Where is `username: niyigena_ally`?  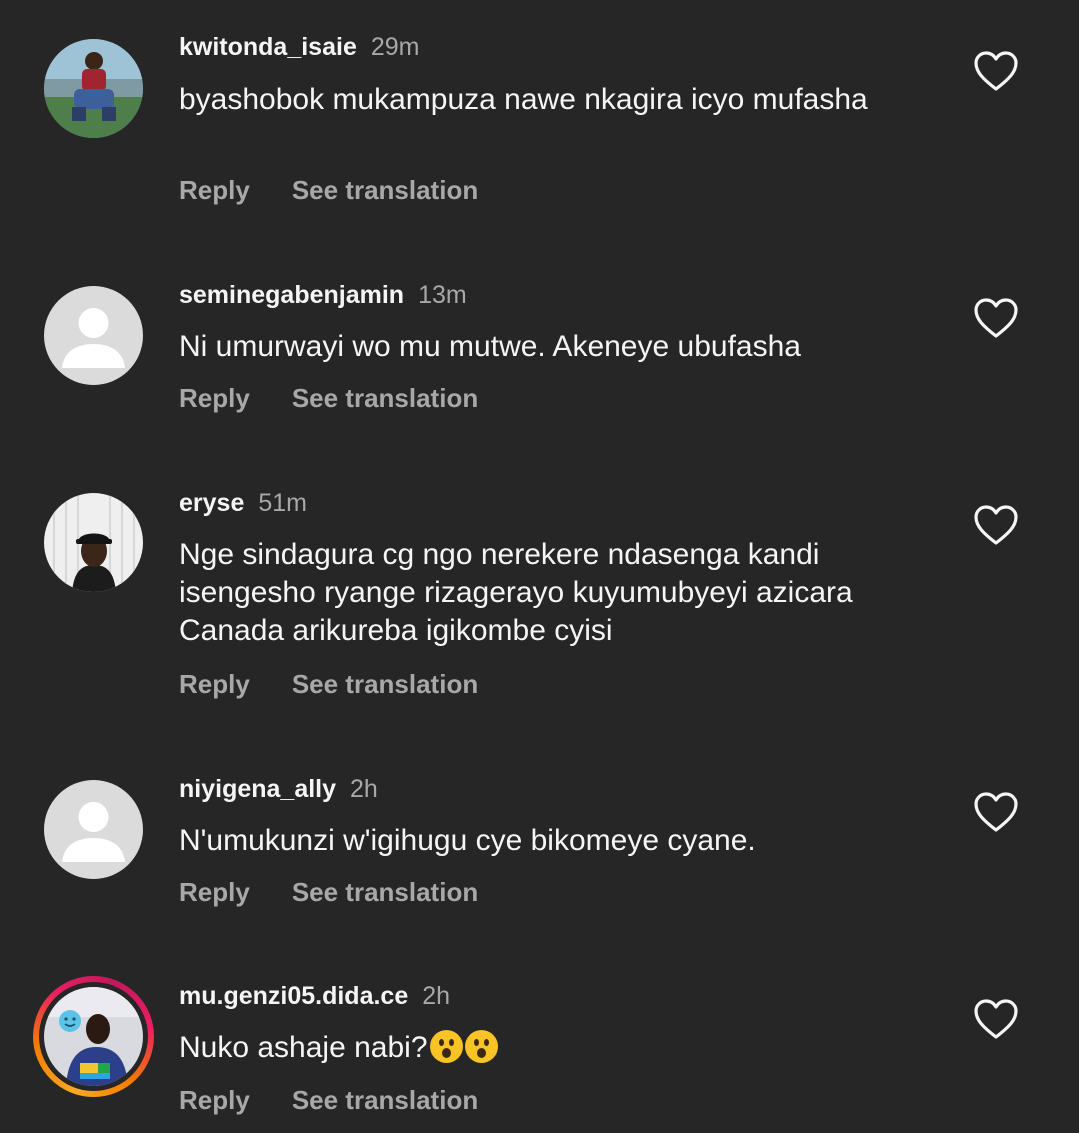
username: niyigena_ally is located at coordinates (257, 789).